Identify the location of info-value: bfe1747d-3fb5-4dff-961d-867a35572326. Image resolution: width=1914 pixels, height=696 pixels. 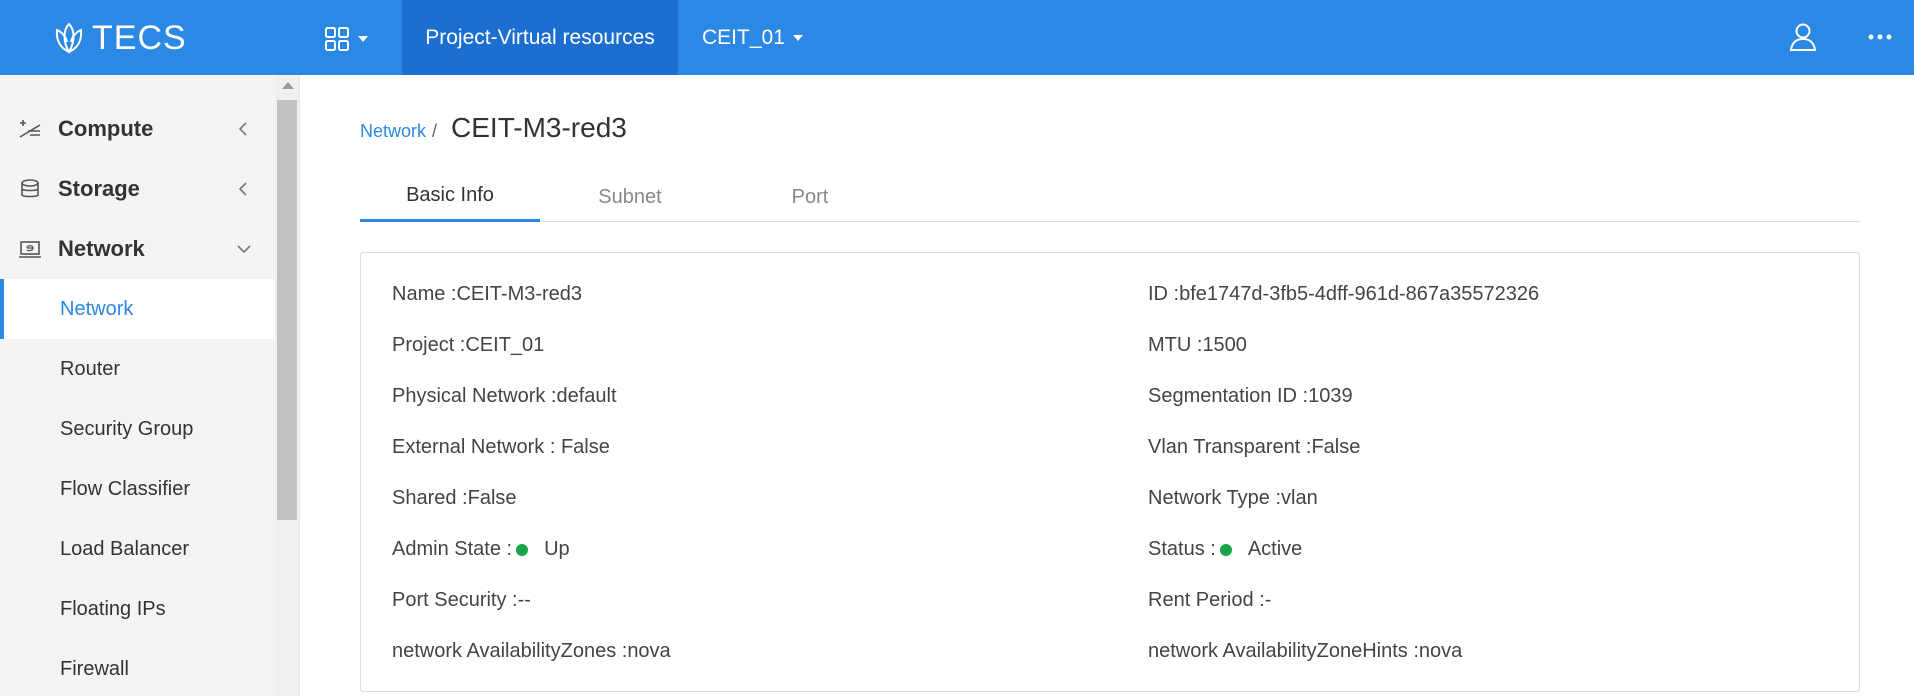
(1359, 294).